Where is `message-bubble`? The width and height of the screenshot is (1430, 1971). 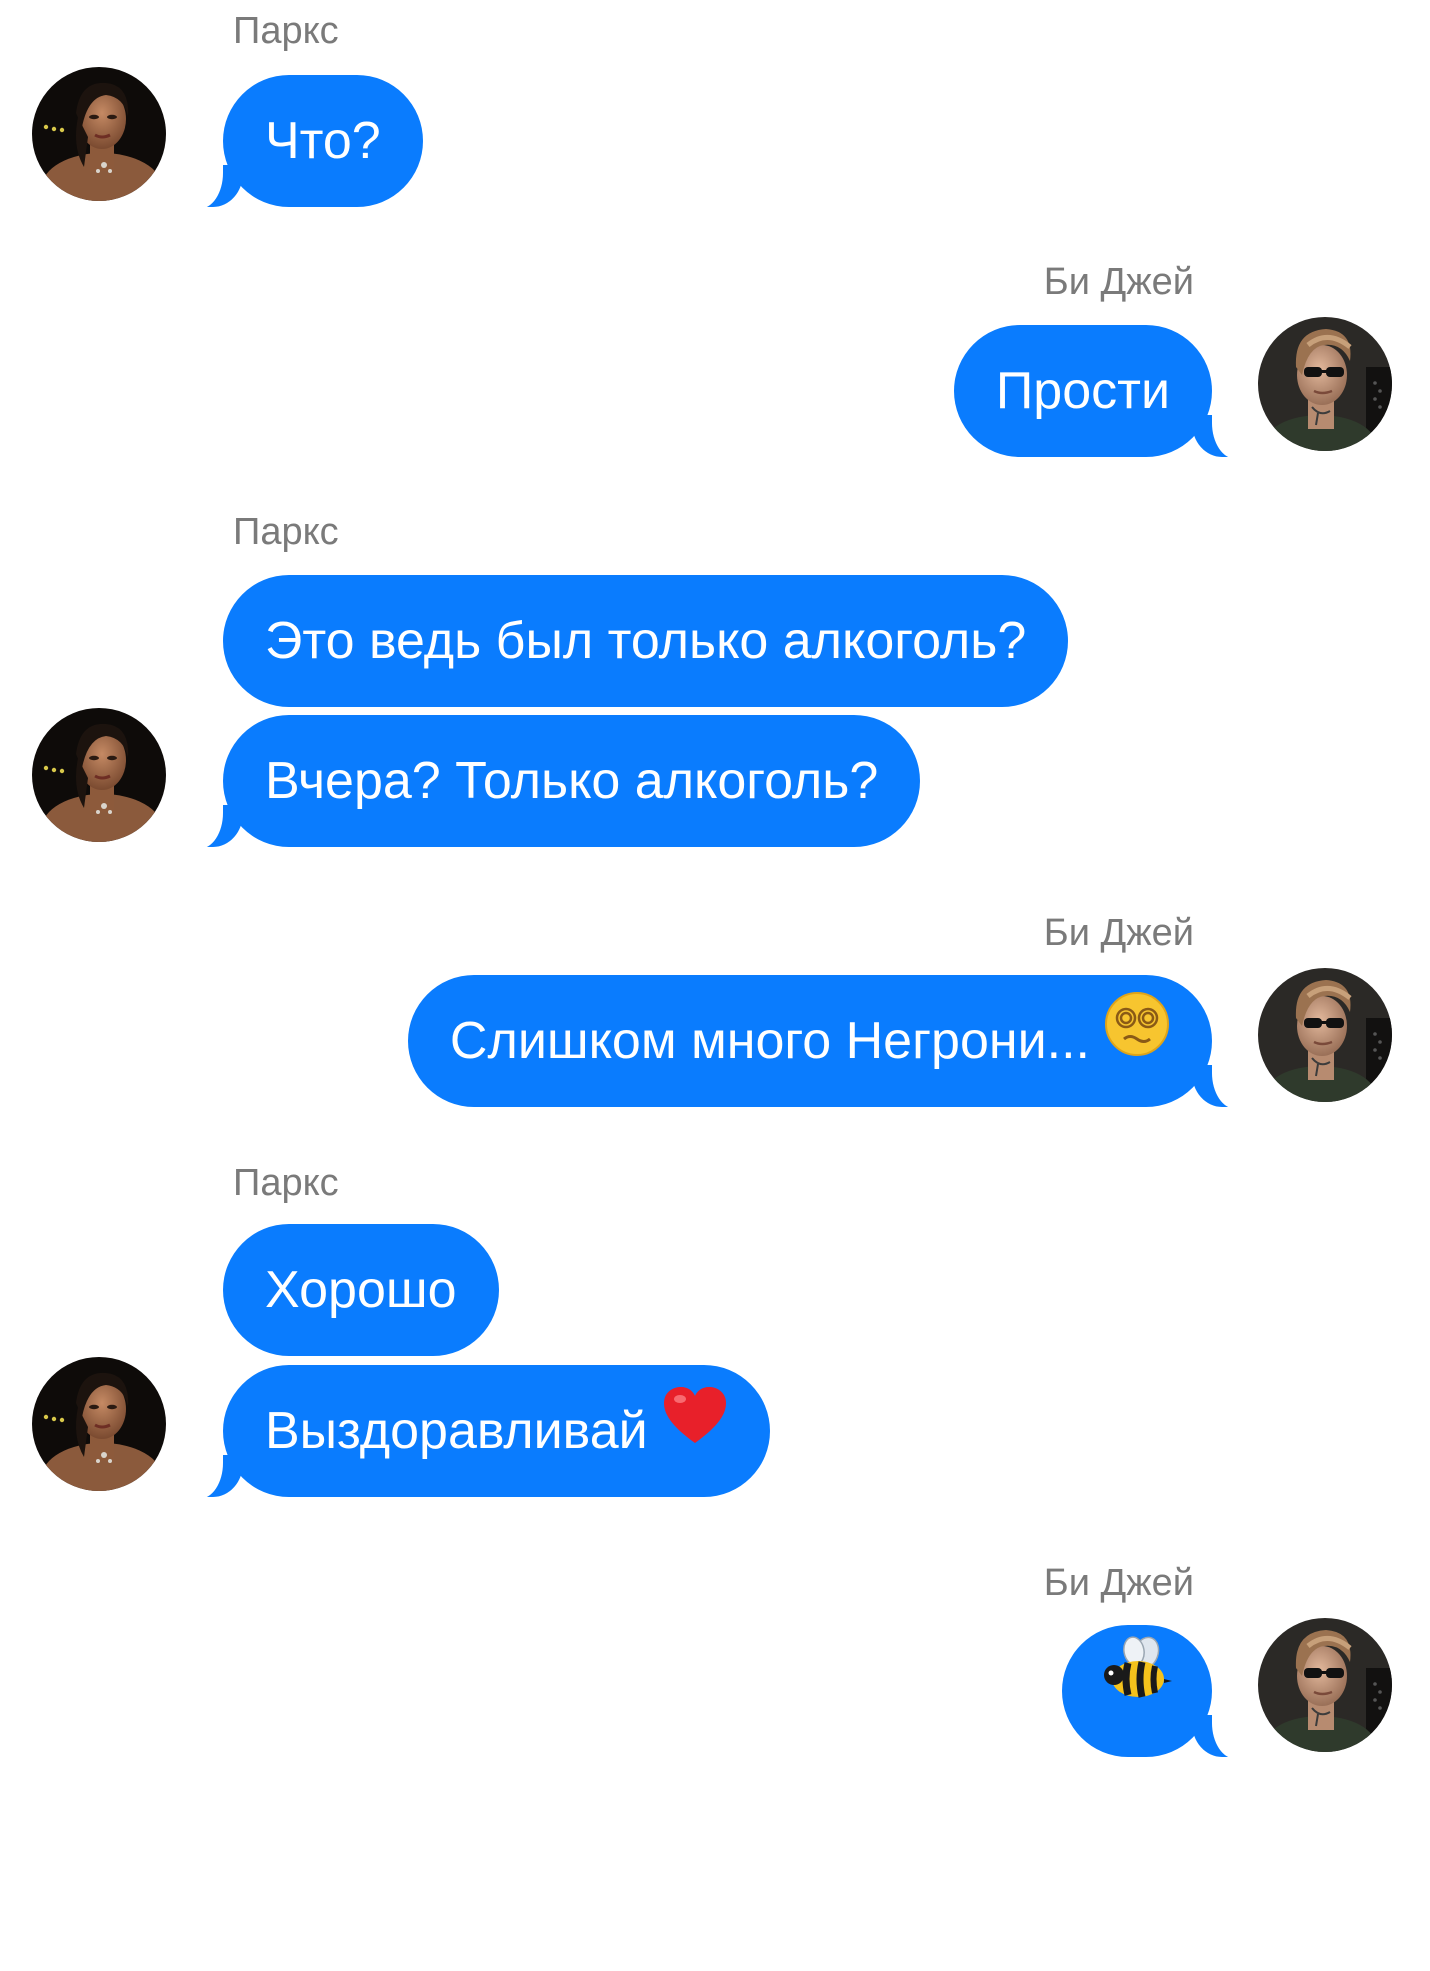 message-bubble is located at coordinates (1158, 1691).